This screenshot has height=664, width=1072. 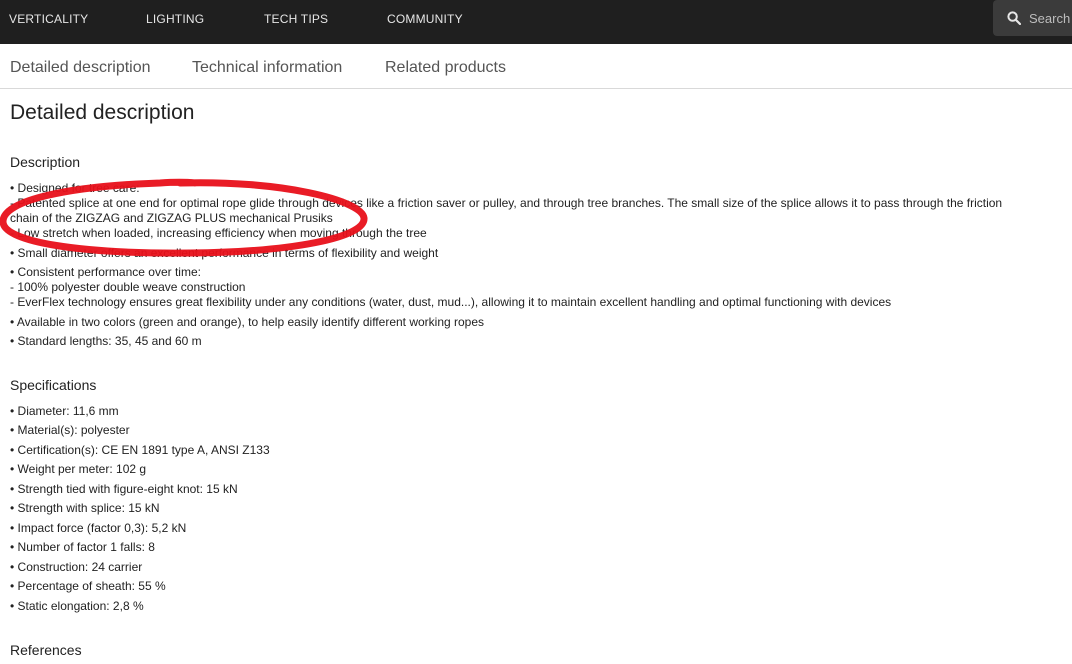 I want to click on spec-line: • Weight per meter: 102 g, so click(x=78, y=469).